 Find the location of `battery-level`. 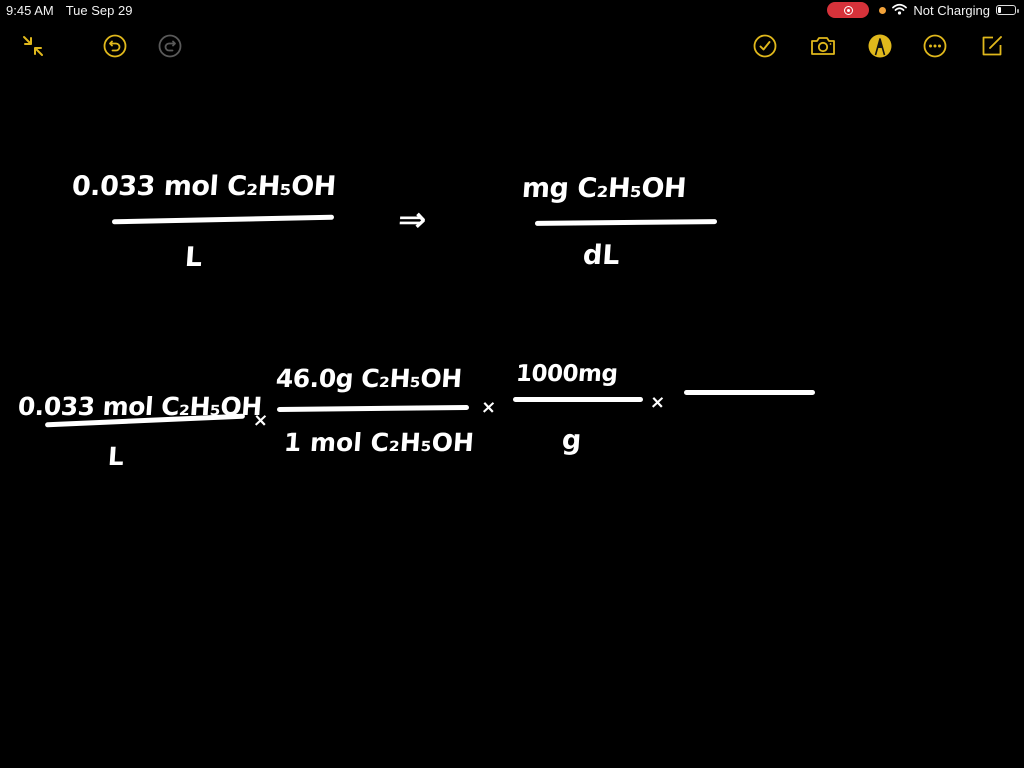

battery-level is located at coordinates (999, 10).